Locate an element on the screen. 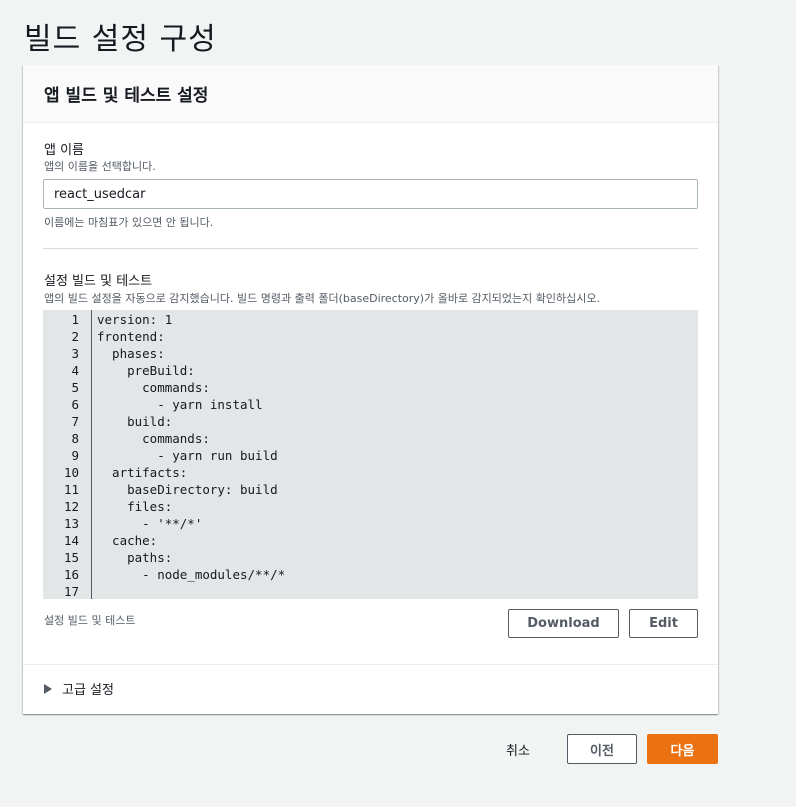 The width and height of the screenshot is (796, 807). line-number: 2 is located at coordinates (75, 336).